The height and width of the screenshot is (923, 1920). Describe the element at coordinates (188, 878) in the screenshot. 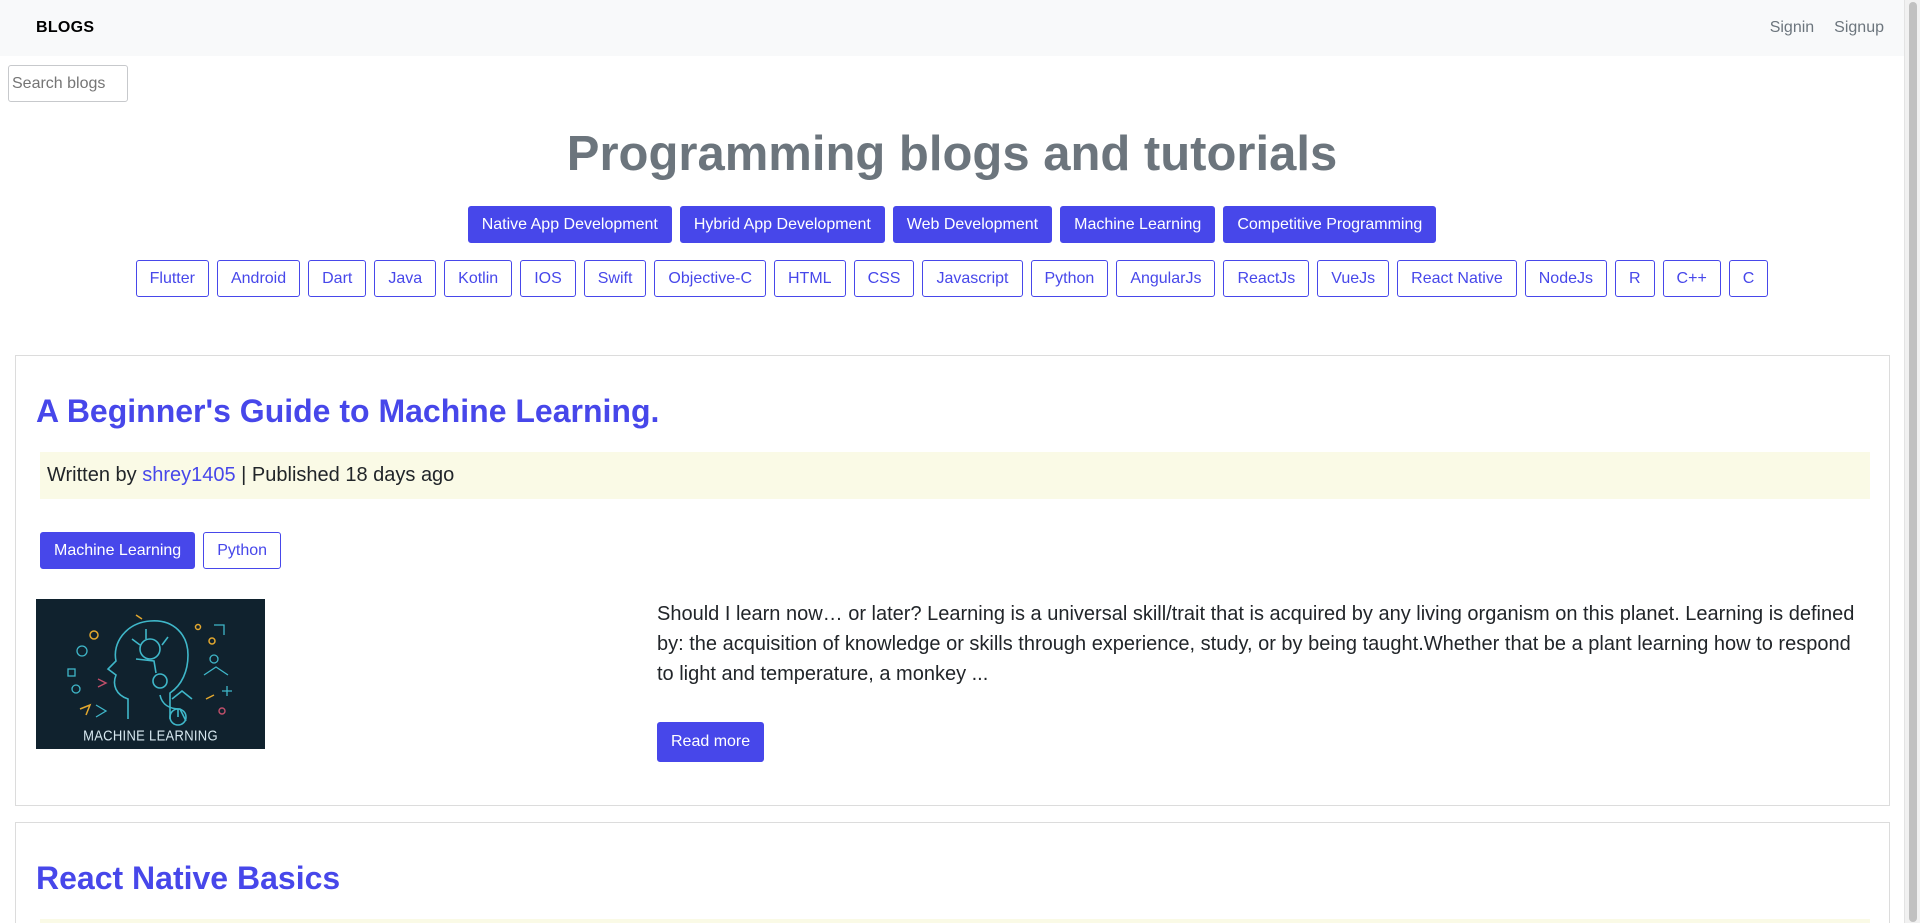

I see `post-title: React Native Basics` at that location.